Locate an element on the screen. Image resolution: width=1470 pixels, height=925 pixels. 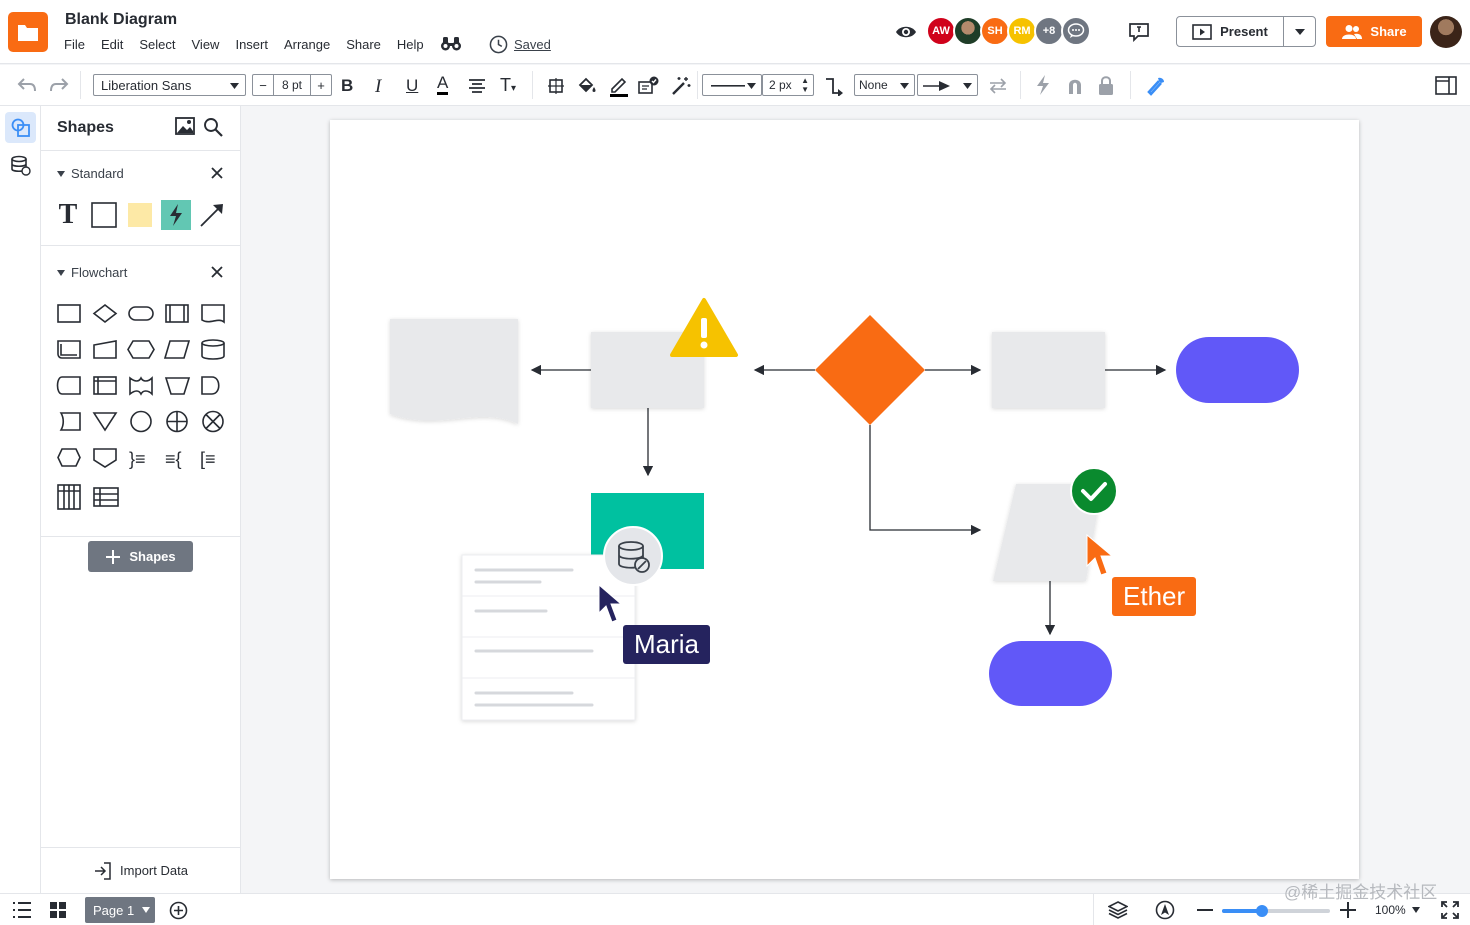
text-options-button: T▾ is located at coordinates (508, 85).